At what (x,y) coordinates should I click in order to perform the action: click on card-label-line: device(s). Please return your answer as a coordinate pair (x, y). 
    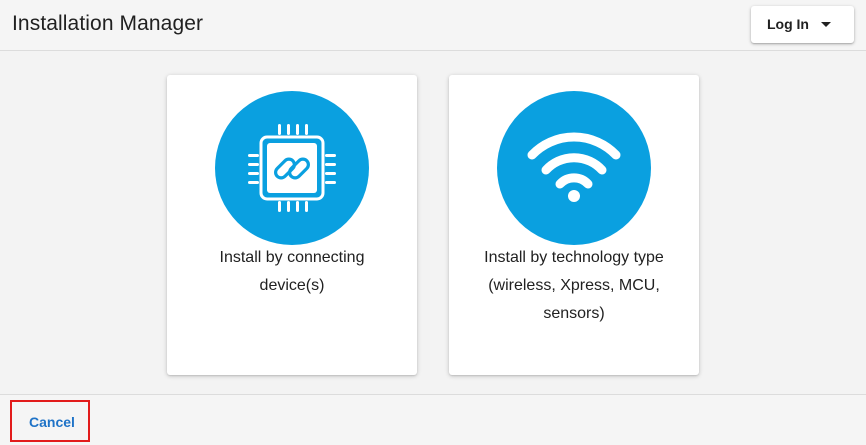
    Looking at the image, I should click on (292, 285).